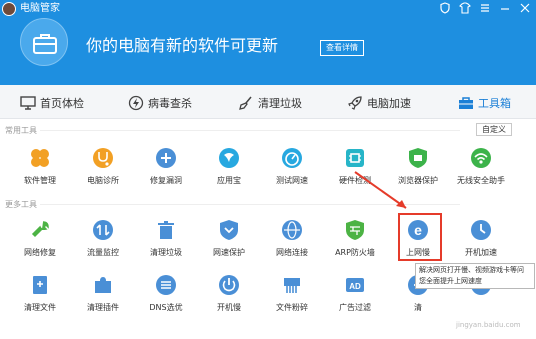  Describe the element at coordinates (166, 297) in the screenshot. I see `tool-dns: DNS选优` at that location.